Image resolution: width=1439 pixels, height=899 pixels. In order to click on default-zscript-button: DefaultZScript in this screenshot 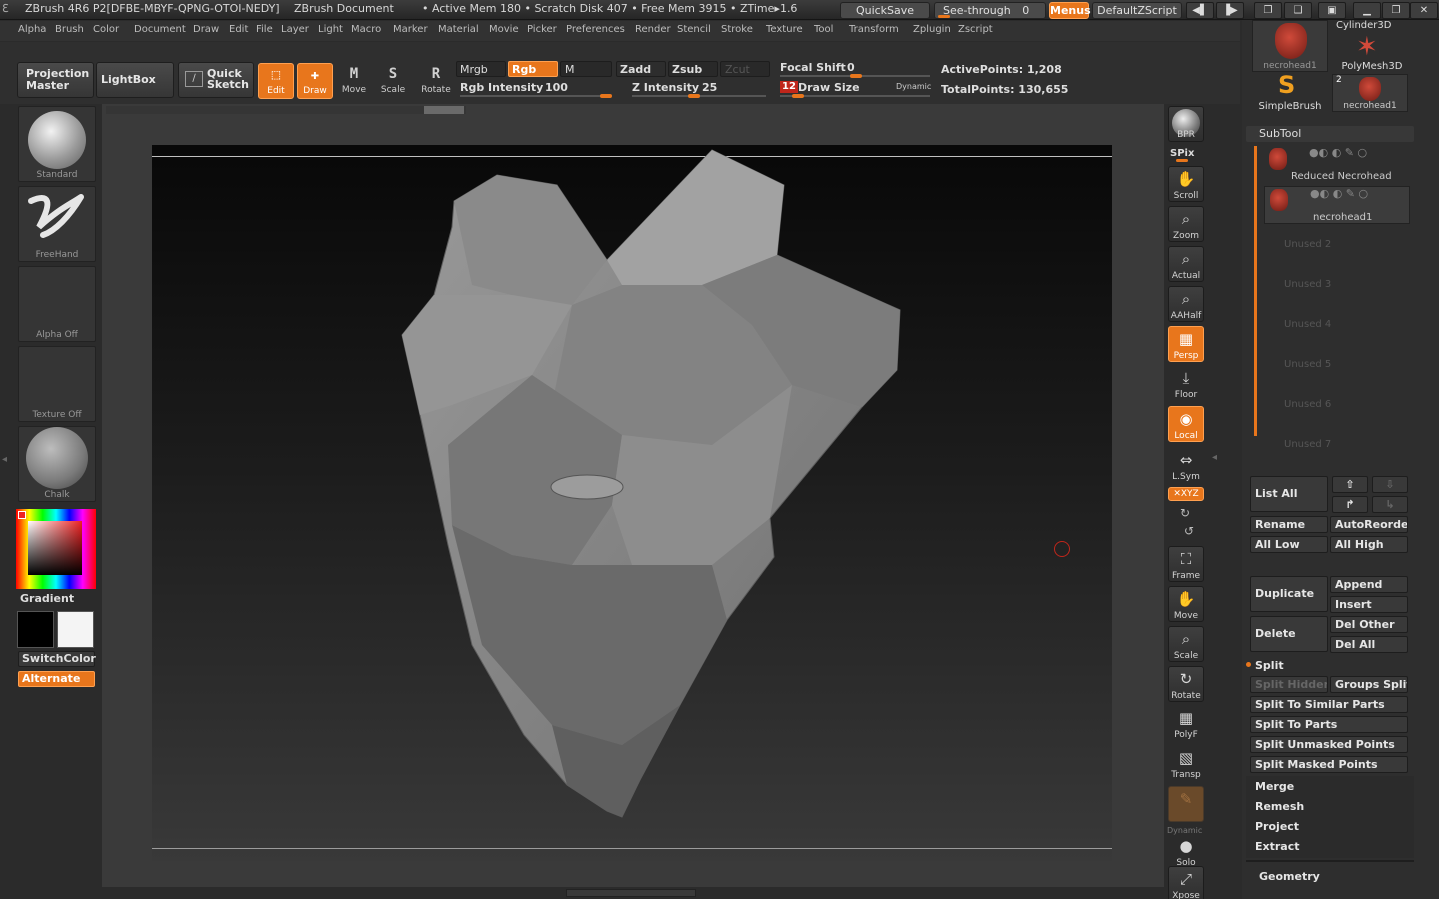, I will do `click(1137, 10)`.